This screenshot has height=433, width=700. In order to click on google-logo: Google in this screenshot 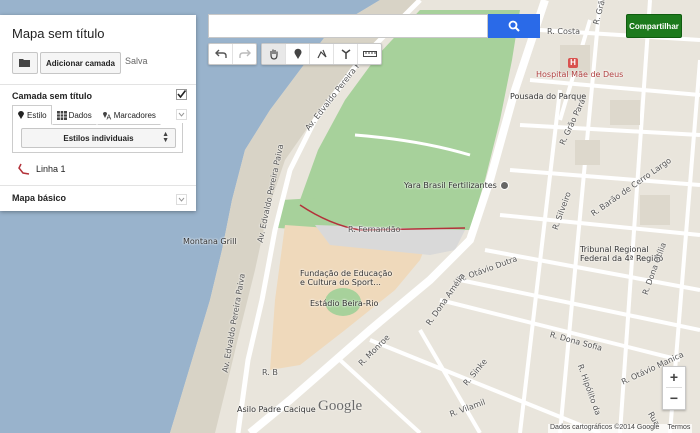, I will do `click(340, 406)`.